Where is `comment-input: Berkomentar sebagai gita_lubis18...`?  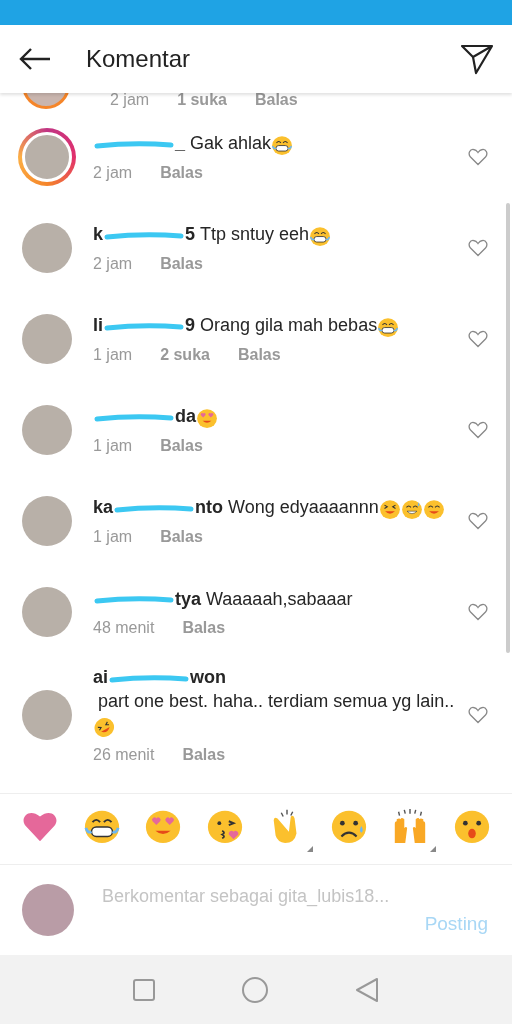 comment-input: Berkomentar sebagai gita_lubis18... is located at coordinates (249, 910).